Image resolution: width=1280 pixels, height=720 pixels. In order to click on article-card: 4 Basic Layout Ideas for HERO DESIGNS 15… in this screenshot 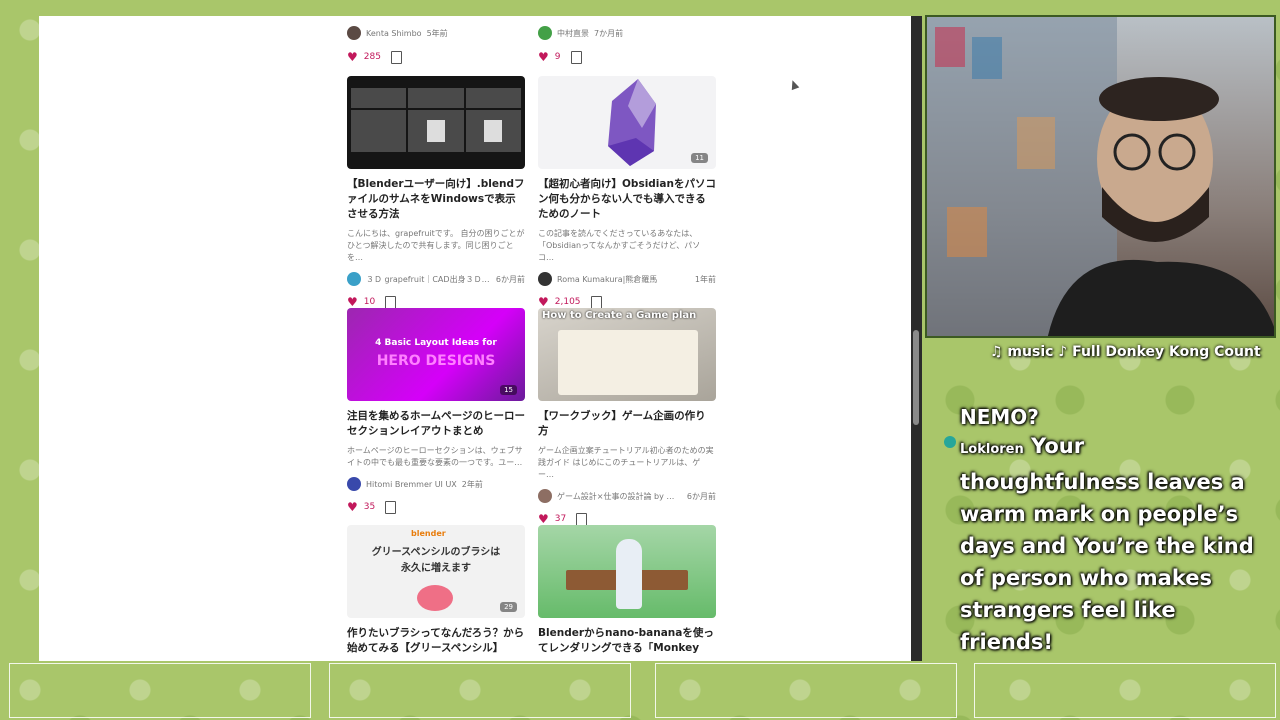, I will do `click(436, 411)`.